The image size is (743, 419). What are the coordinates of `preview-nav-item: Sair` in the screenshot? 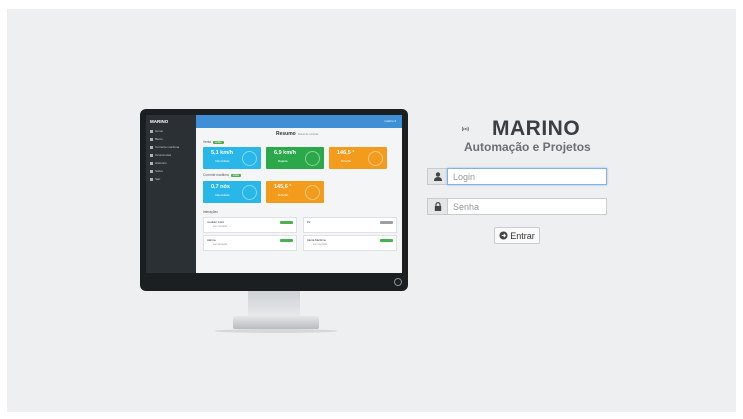 It's located at (155, 179).